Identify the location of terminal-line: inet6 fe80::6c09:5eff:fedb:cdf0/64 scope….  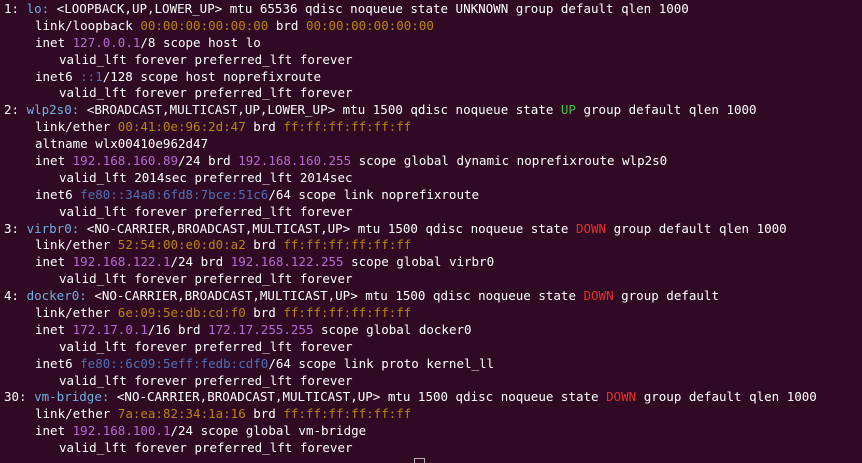
(431, 364).